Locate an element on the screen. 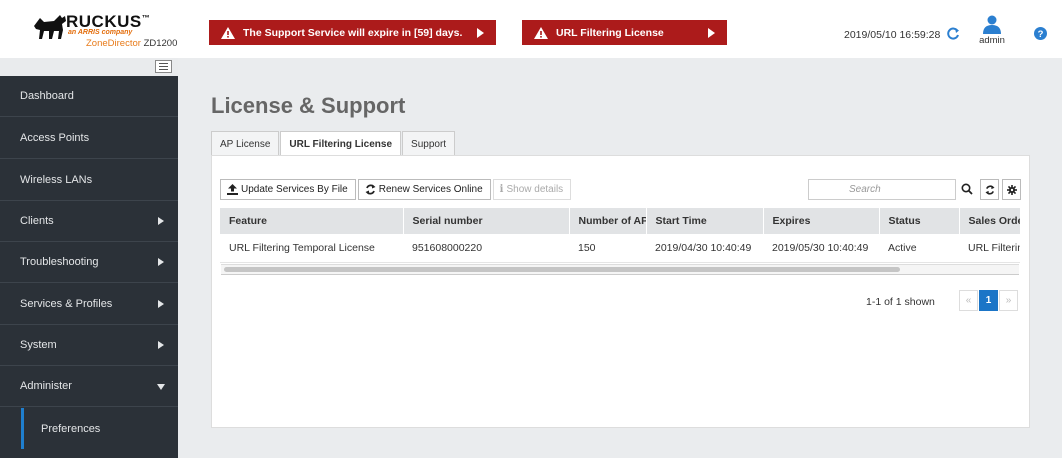 This screenshot has width=1062, height=458. tab-support: Support is located at coordinates (429, 143).